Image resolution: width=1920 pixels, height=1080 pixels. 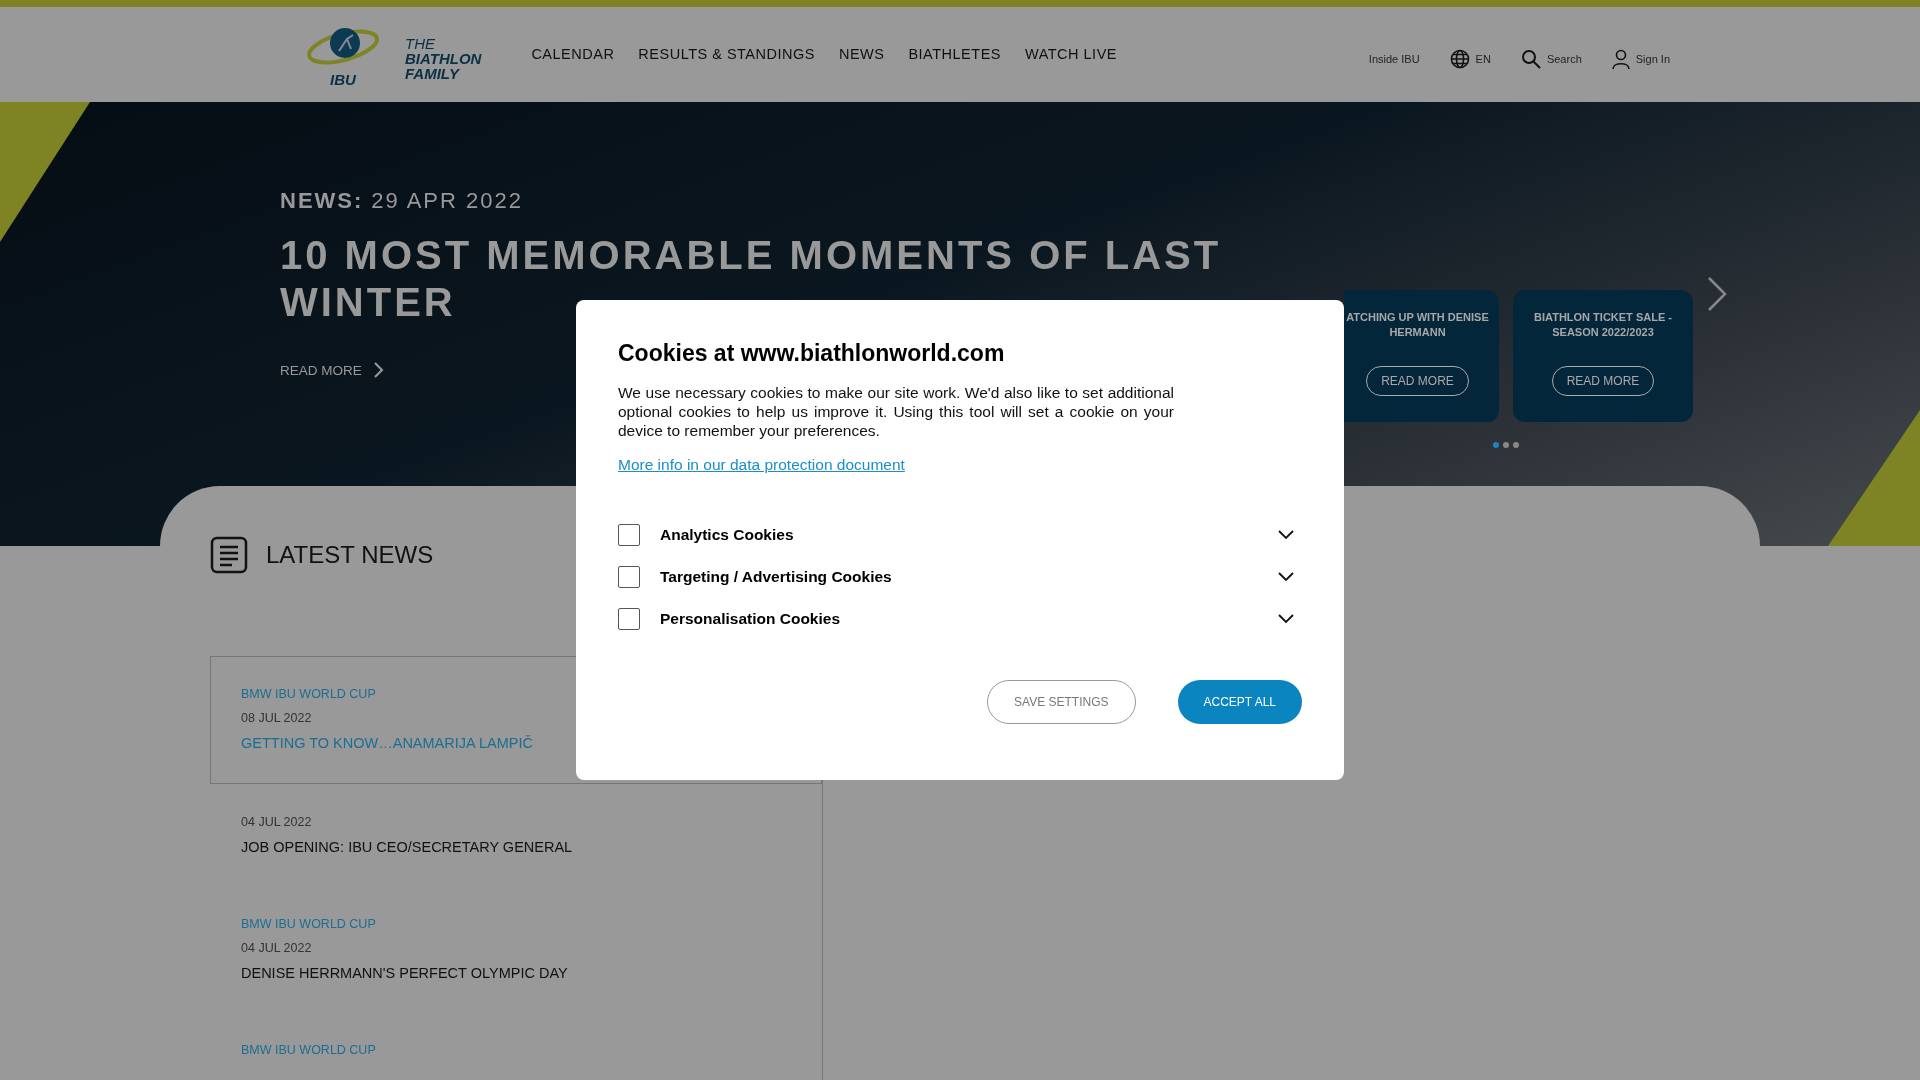 What do you see at coordinates (1061, 702) in the screenshot?
I see `save-settings-button: SAVE SETTINGS` at bounding box center [1061, 702].